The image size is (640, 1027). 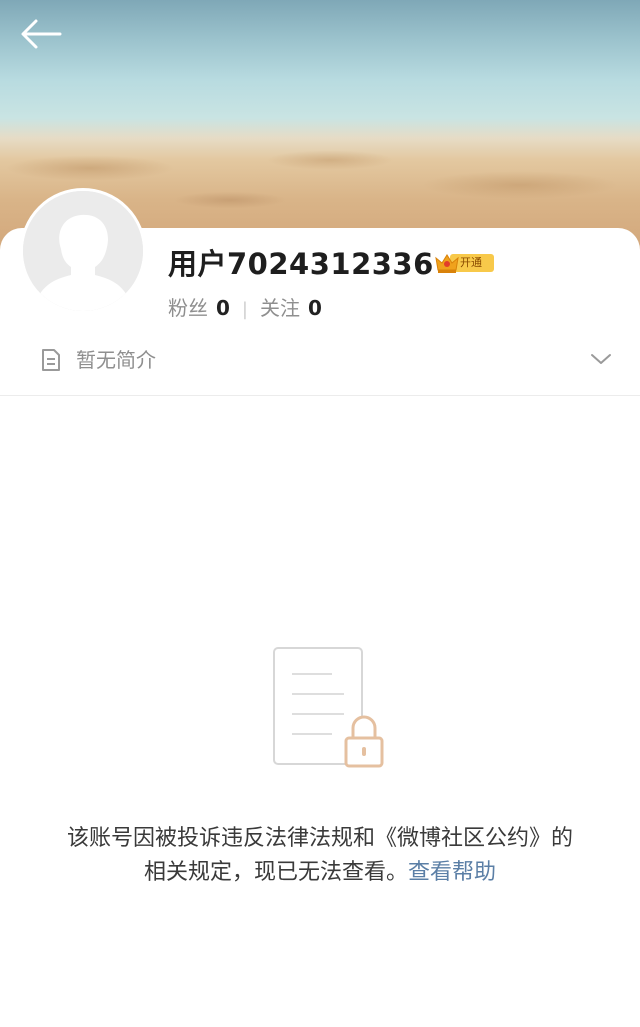 I want to click on following-label: 关注, so click(x=280, y=308).